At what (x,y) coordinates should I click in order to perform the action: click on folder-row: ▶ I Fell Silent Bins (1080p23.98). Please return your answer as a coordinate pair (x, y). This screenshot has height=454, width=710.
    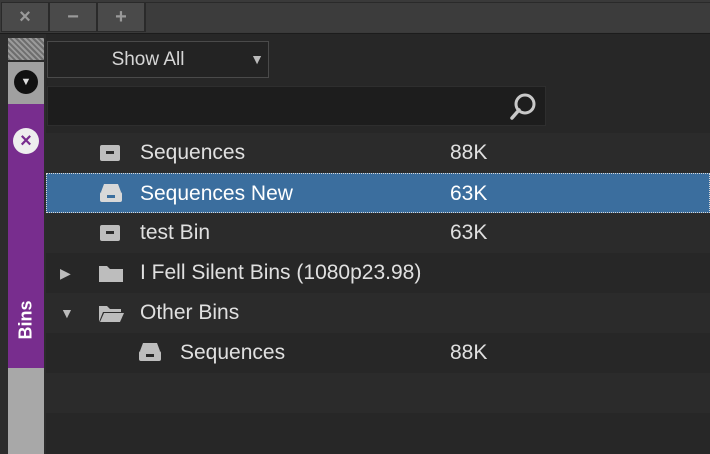
    Looking at the image, I should click on (378, 273).